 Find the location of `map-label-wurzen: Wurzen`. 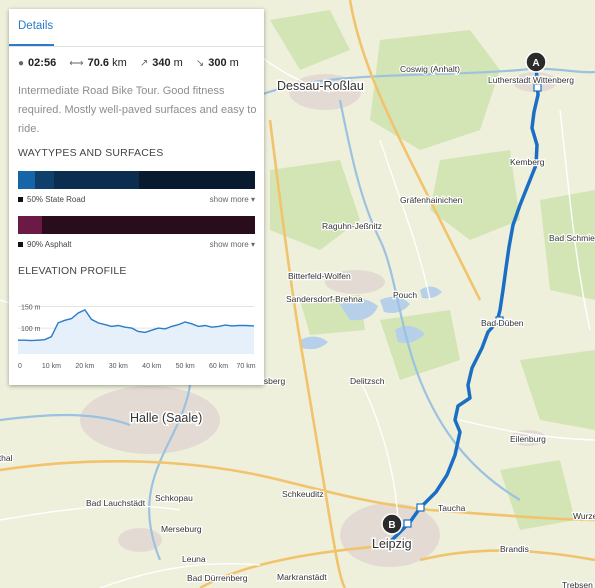

map-label-wurzen: Wurzen is located at coordinates (584, 516).